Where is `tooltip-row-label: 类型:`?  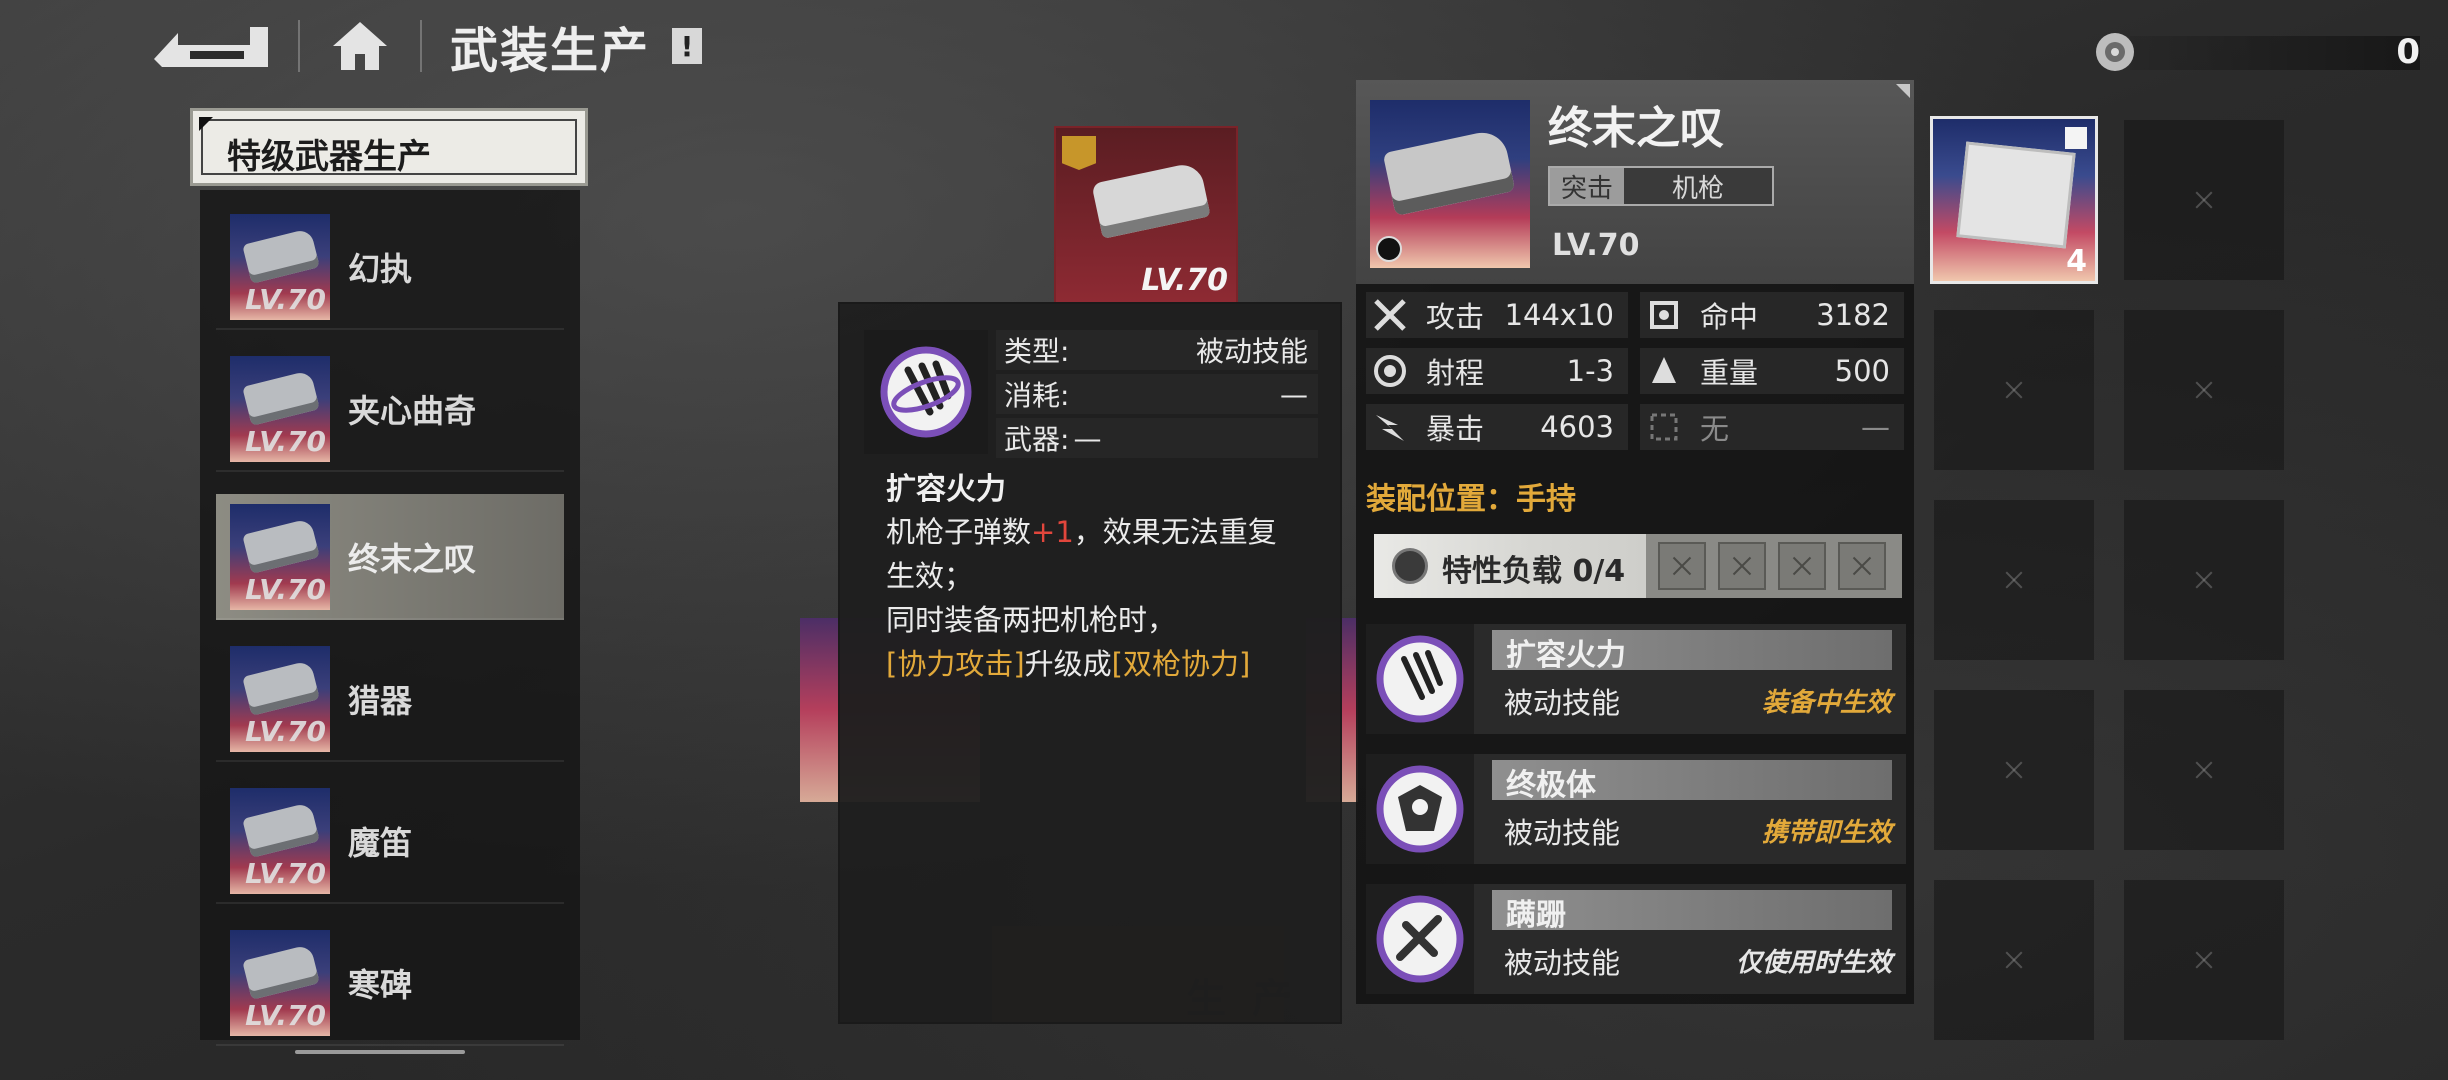 tooltip-row-label: 类型: is located at coordinates (1037, 351).